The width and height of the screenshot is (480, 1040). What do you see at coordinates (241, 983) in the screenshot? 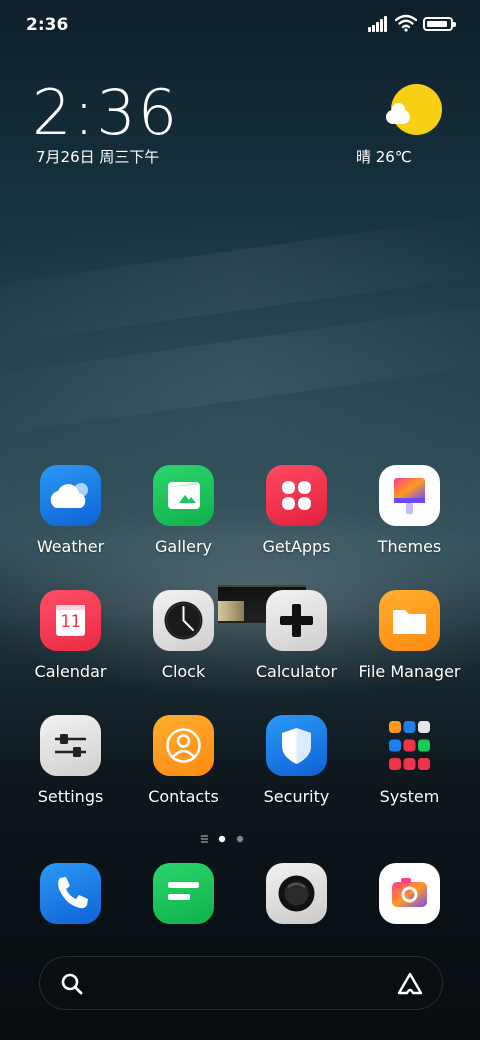
I see `search-bar` at bounding box center [241, 983].